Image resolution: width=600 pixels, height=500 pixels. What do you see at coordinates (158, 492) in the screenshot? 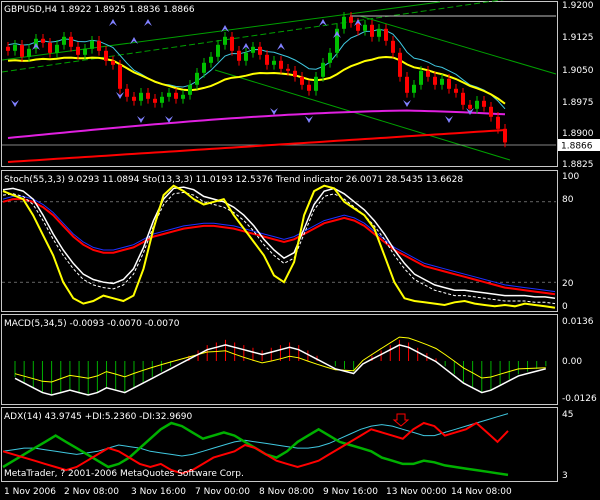
I see `time-tick: 3 Nov 16:00` at bounding box center [158, 492].